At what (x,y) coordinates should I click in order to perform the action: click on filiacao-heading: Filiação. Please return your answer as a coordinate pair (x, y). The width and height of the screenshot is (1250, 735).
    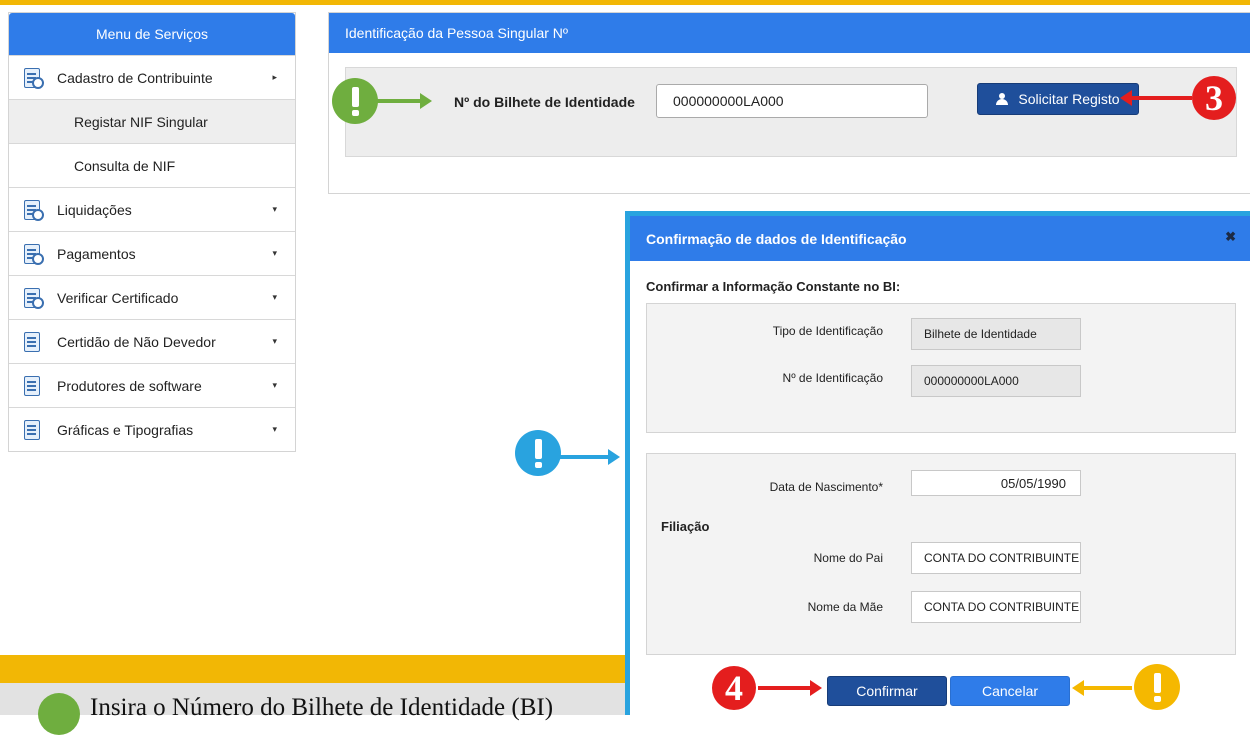
    Looking at the image, I should click on (685, 526).